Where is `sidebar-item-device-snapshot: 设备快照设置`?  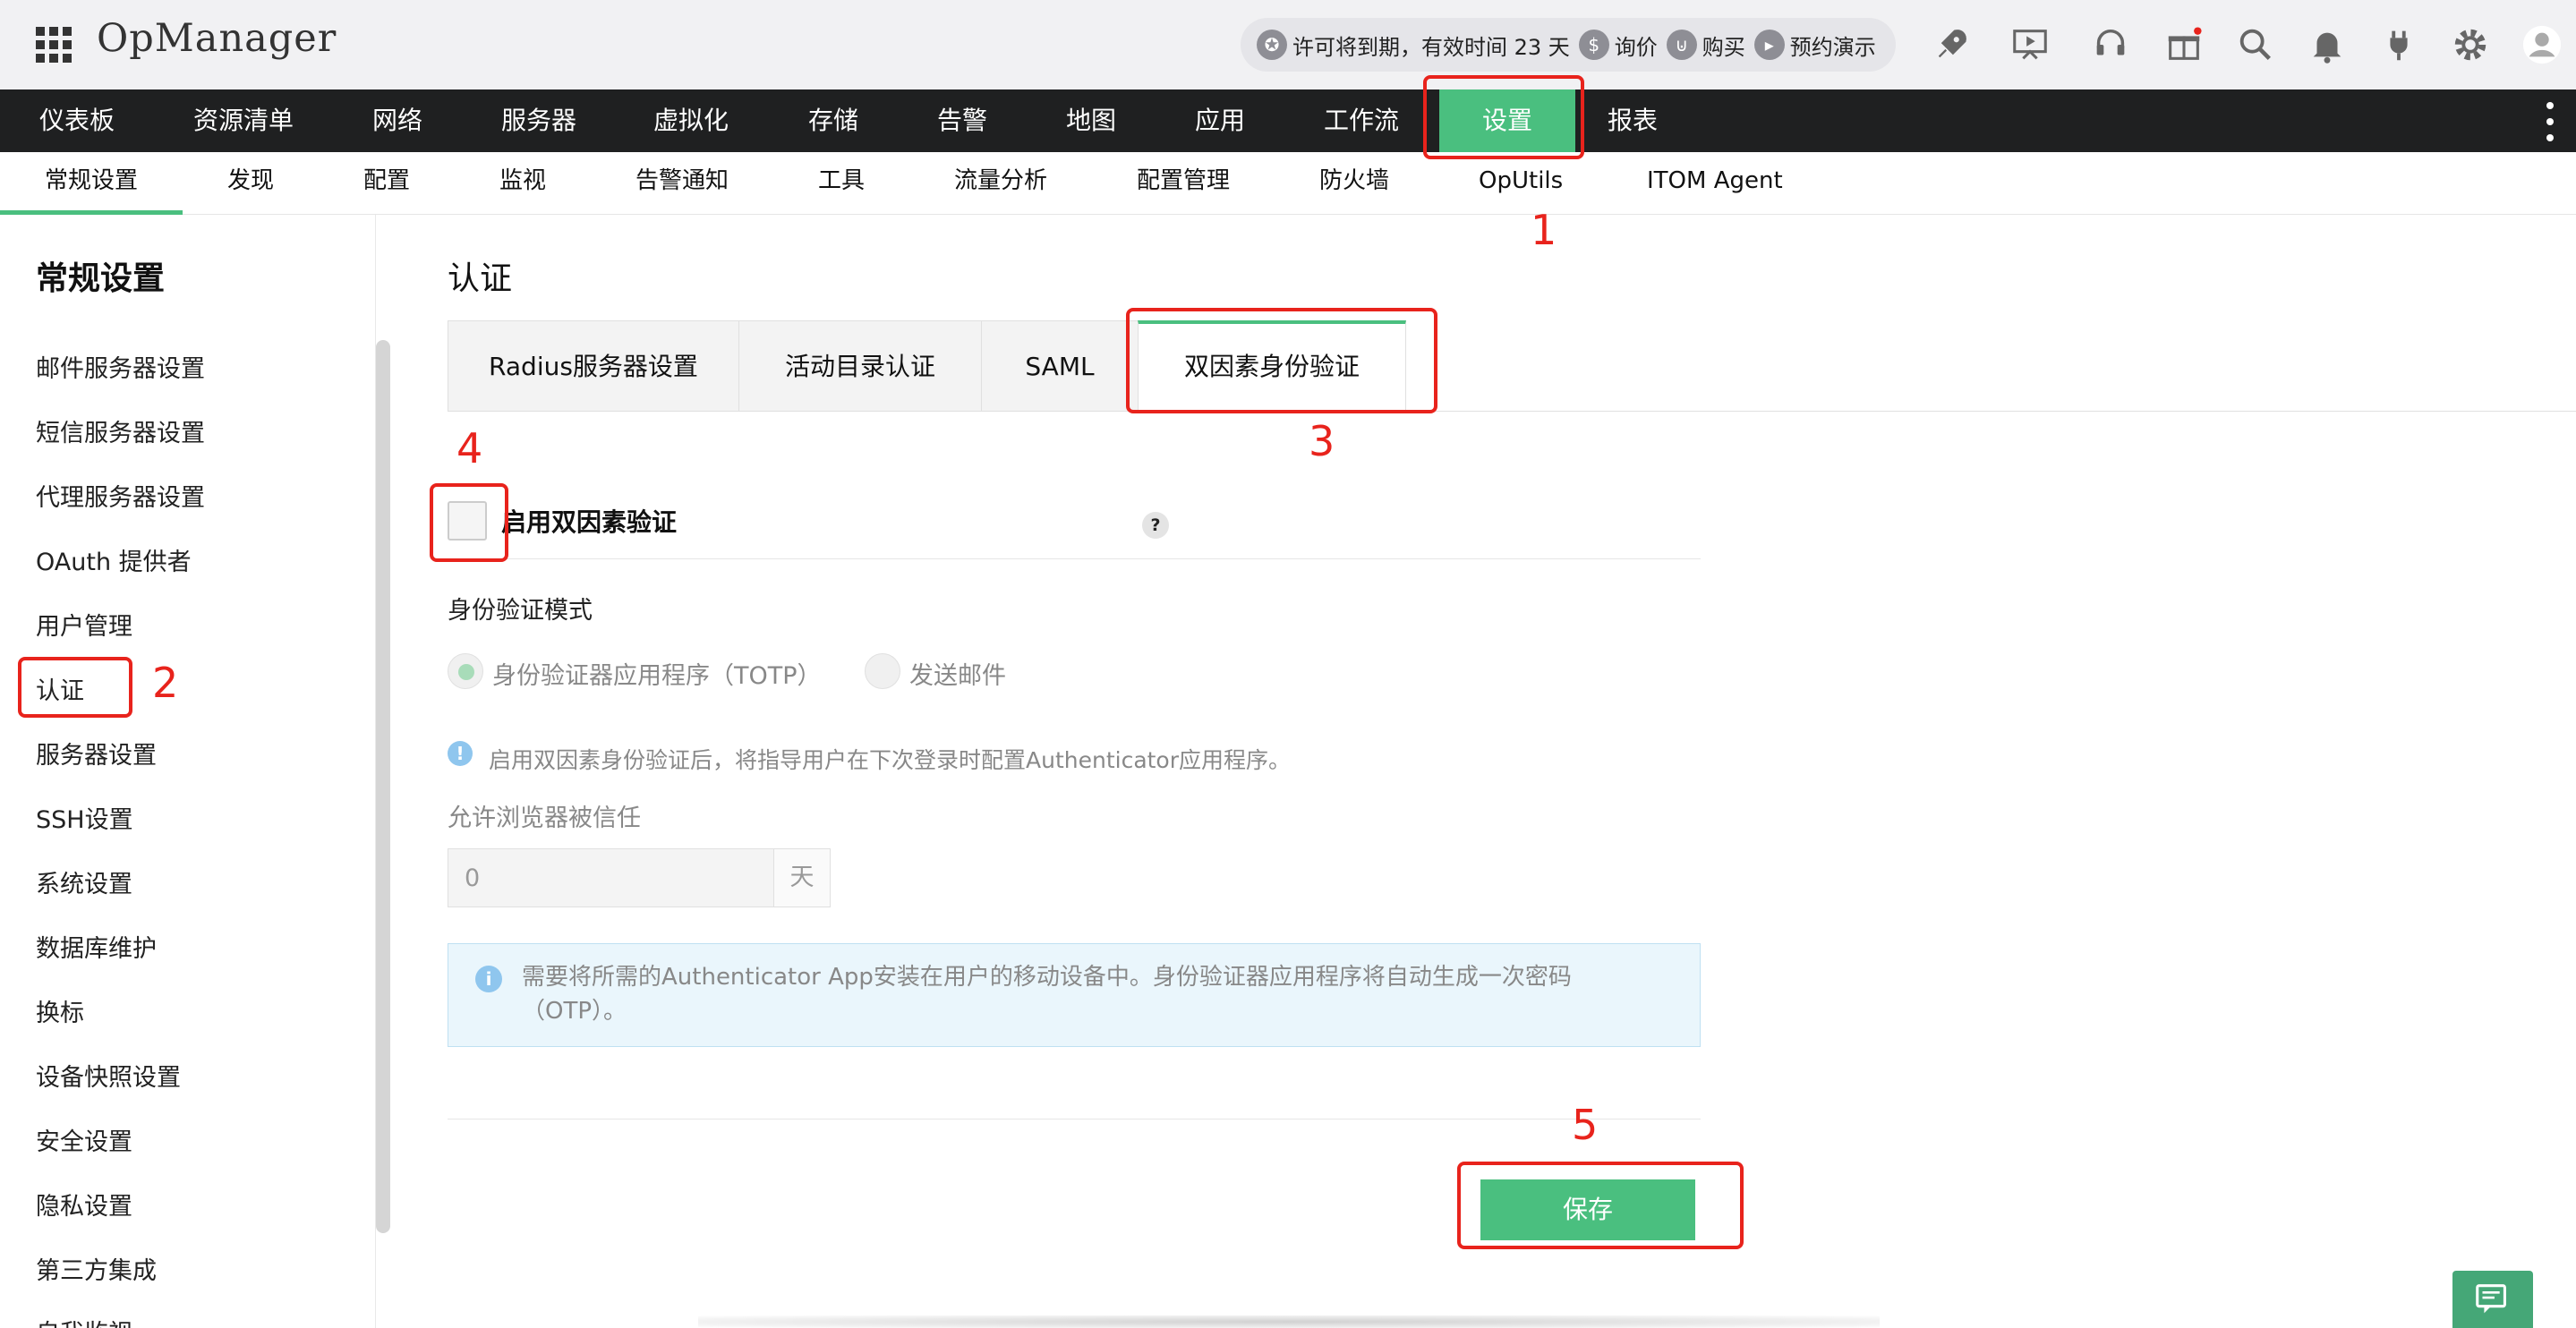 sidebar-item-device-snapshot: 设备快照设置 is located at coordinates (108, 1075).